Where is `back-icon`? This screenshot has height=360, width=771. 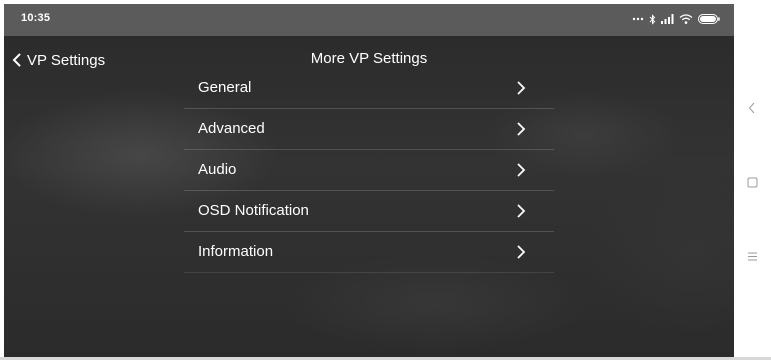
back-icon is located at coordinates (751, 108).